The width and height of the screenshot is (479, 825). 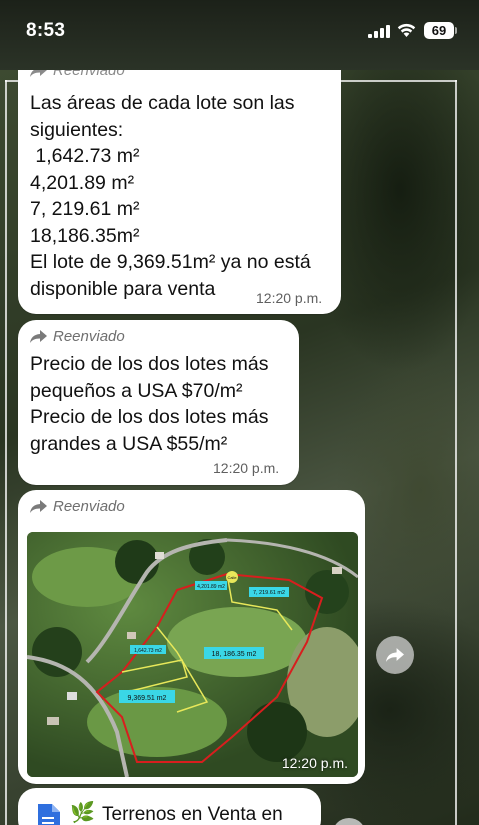 I want to click on share-icon, so click(x=395, y=655).